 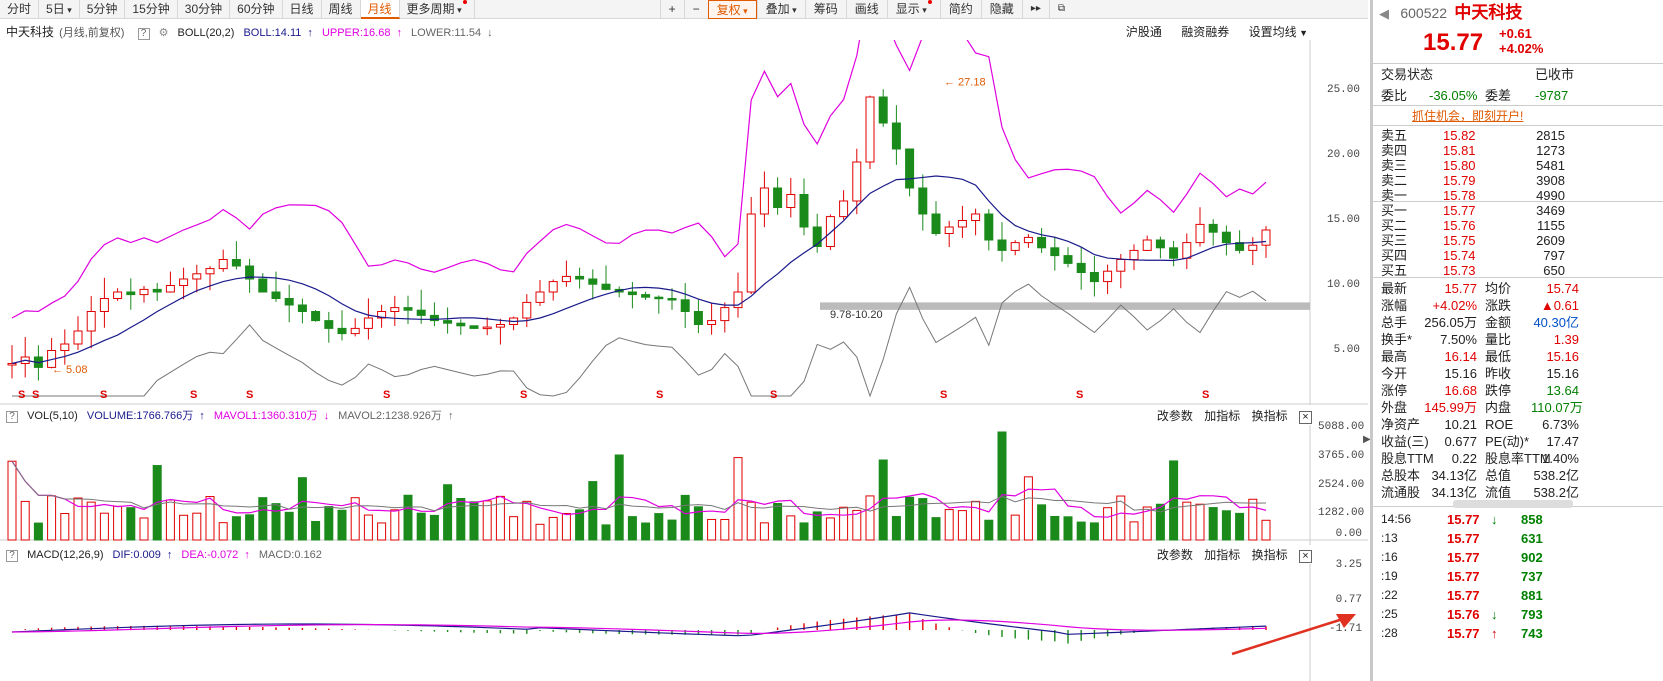 What do you see at coordinates (695, 9) in the screenshot?
I see `chart-tool-1: −` at bounding box center [695, 9].